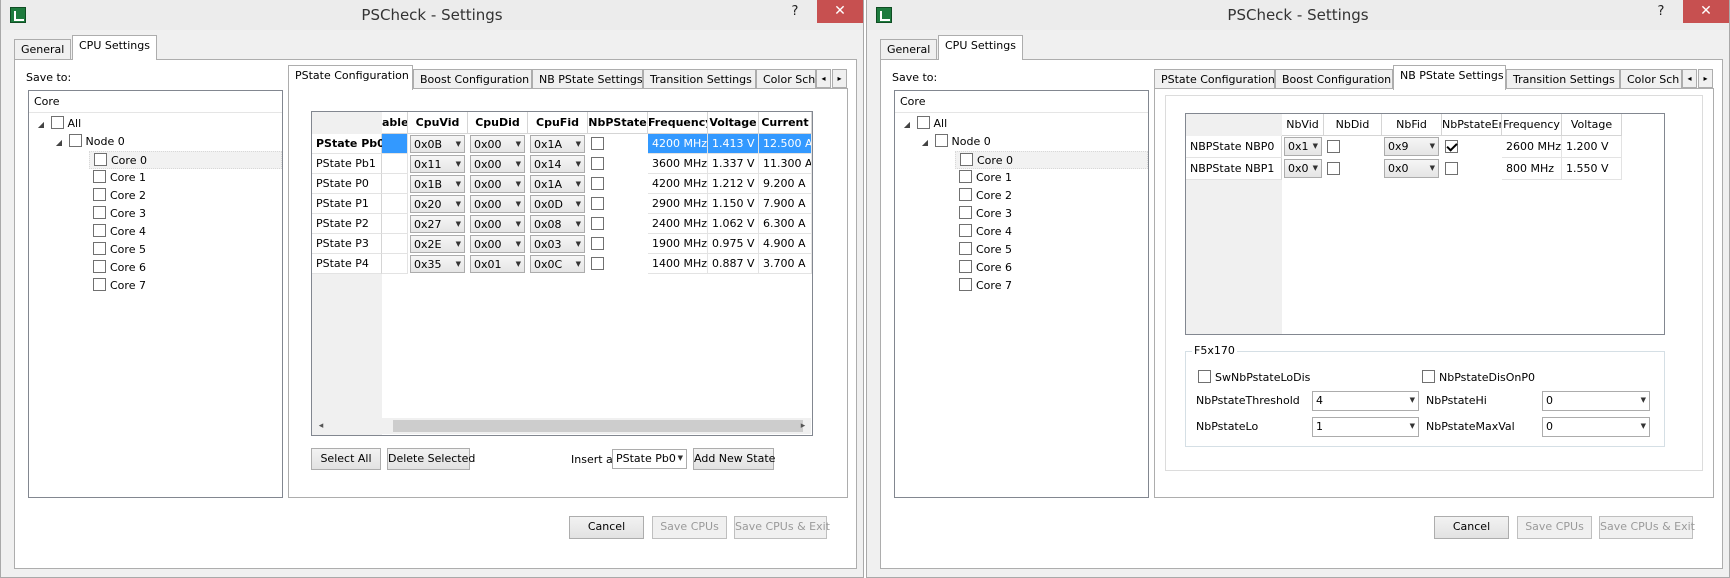 The width and height of the screenshot is (1730, 578). I want to click on cpufid-dropdown: 0x03 ▼, so click(557, 244).